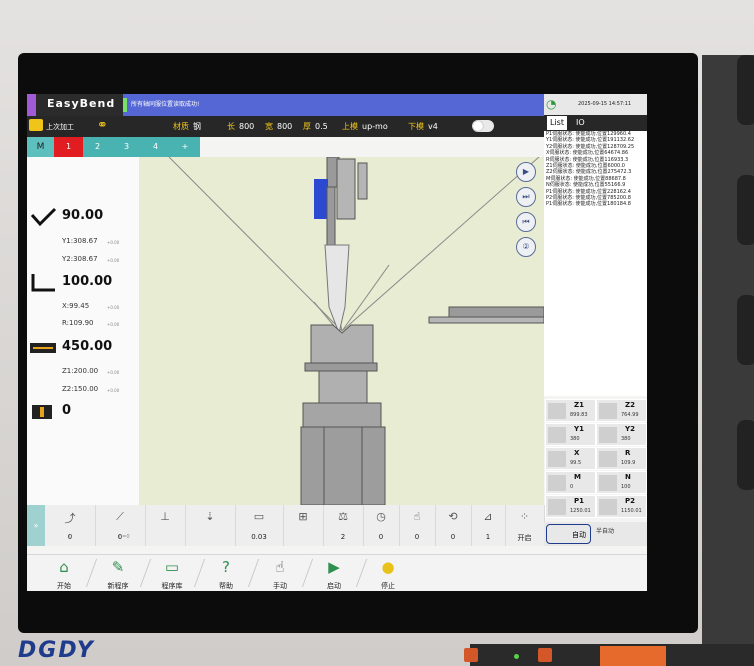  What do you see at coordinates (113, 260) in the screenshot?
I see `y2-delta: +0.00` at bounding box center [113, 260].